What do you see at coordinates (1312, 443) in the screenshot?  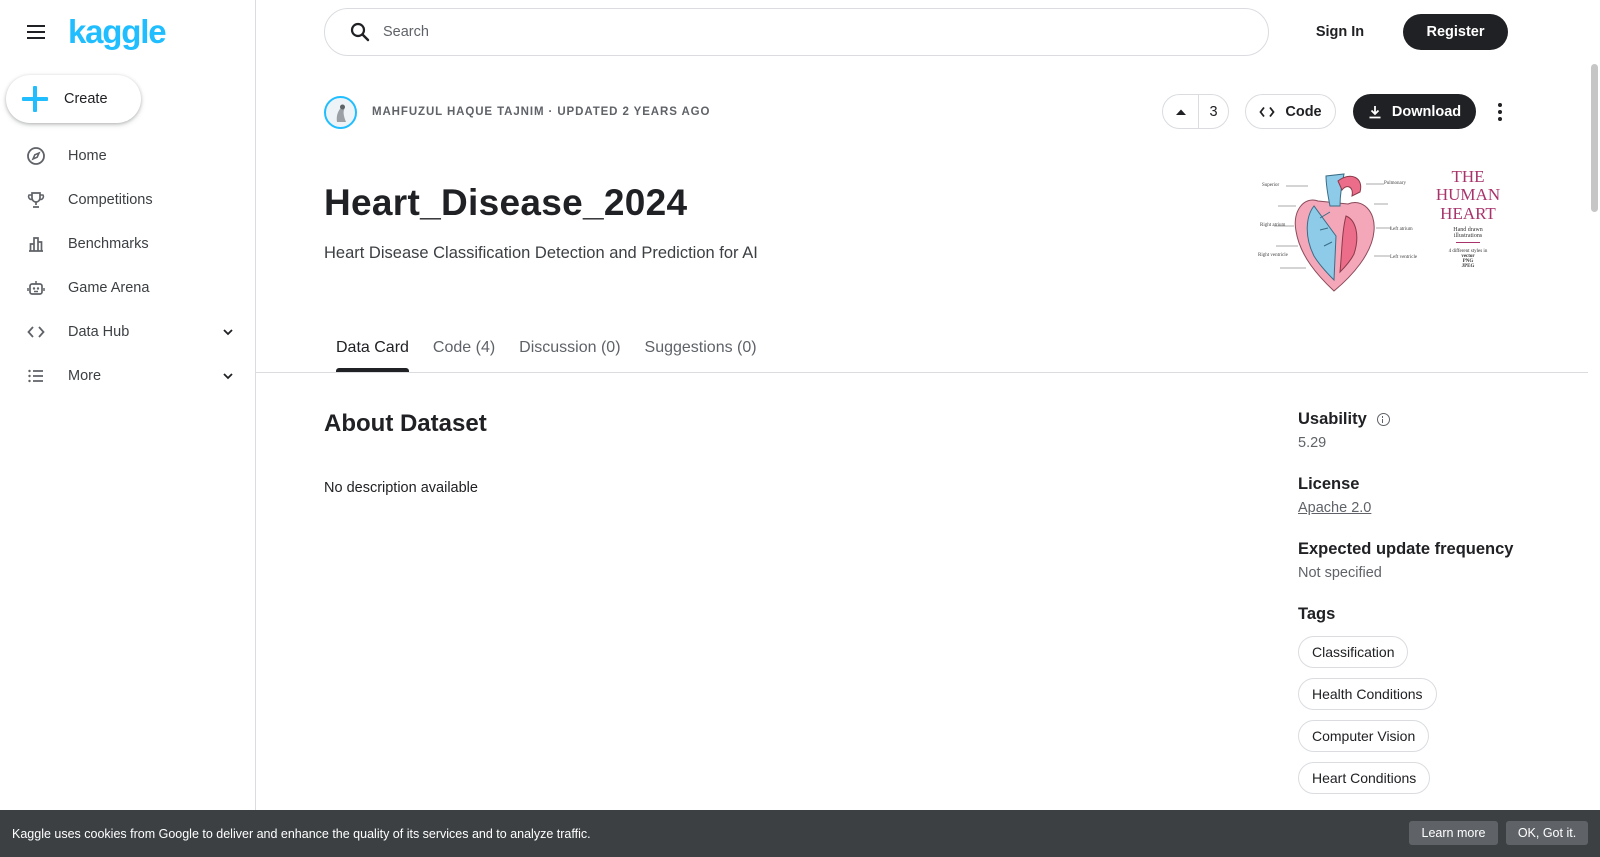 I see `usability-value: 5.29` at bounding box center [1312, 443].